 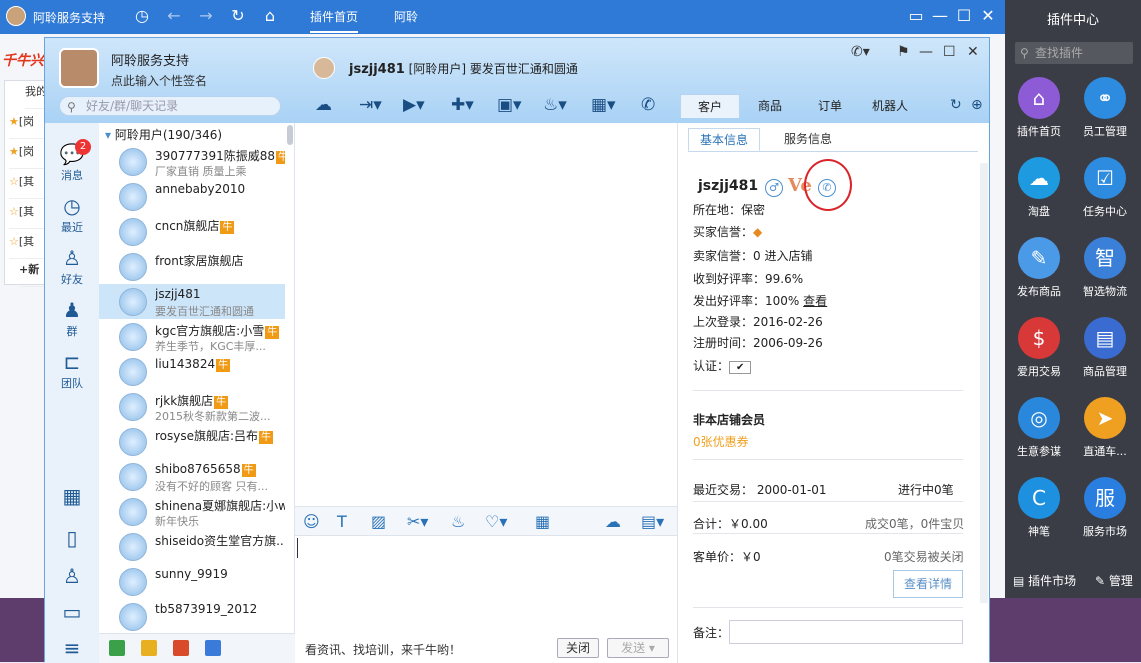 What do you see at coordinates (163, 134) in the screenshot?
I see `group-header: ▾ 阿聆用户(190/346)` at bounding box center [163, 134].